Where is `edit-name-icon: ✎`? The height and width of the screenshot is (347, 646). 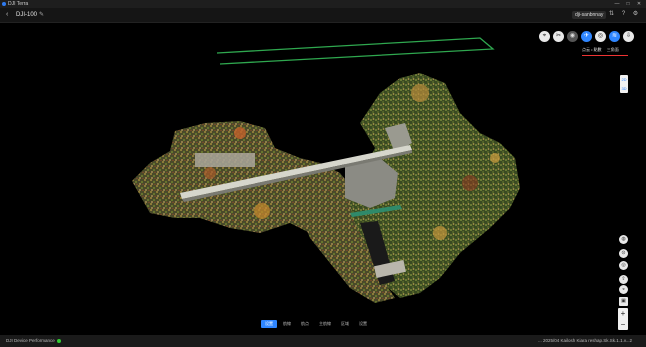 edit-name-icon: ✎ is located at coordinates (41, 15).